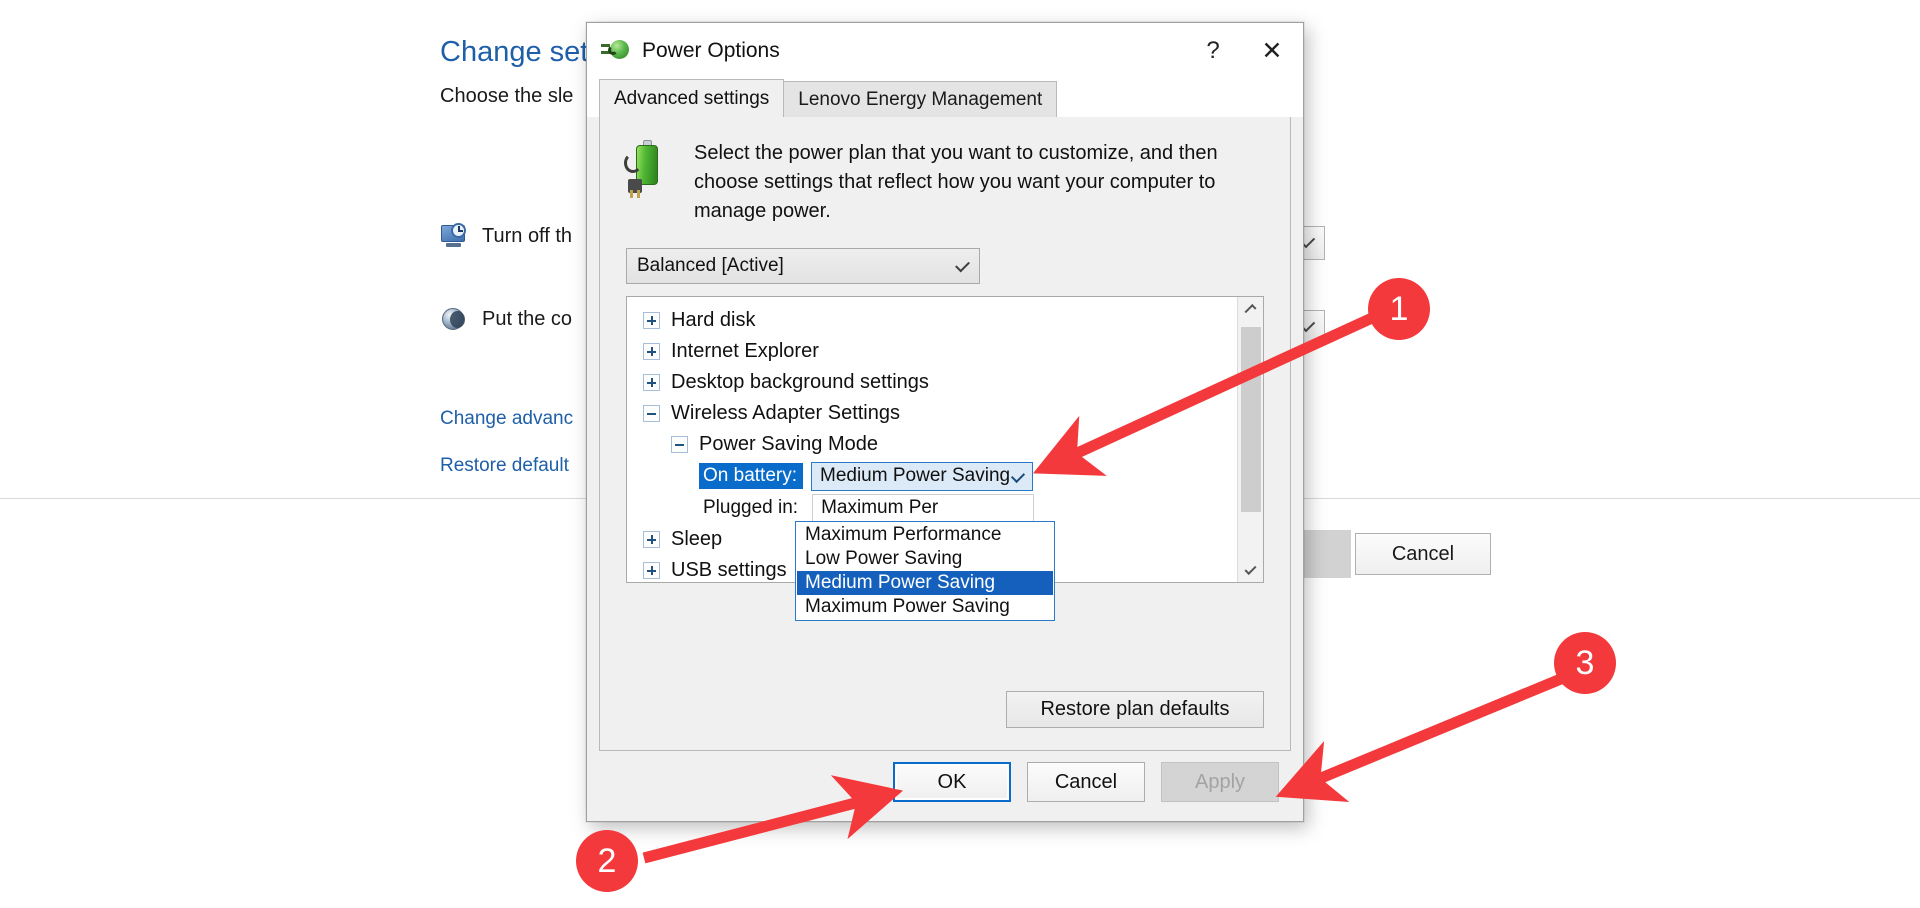 This screenshot has height=908, width=1920. I want to click on restore-plan-defaults-button: Restore plan defaults, so click(1135, 709).